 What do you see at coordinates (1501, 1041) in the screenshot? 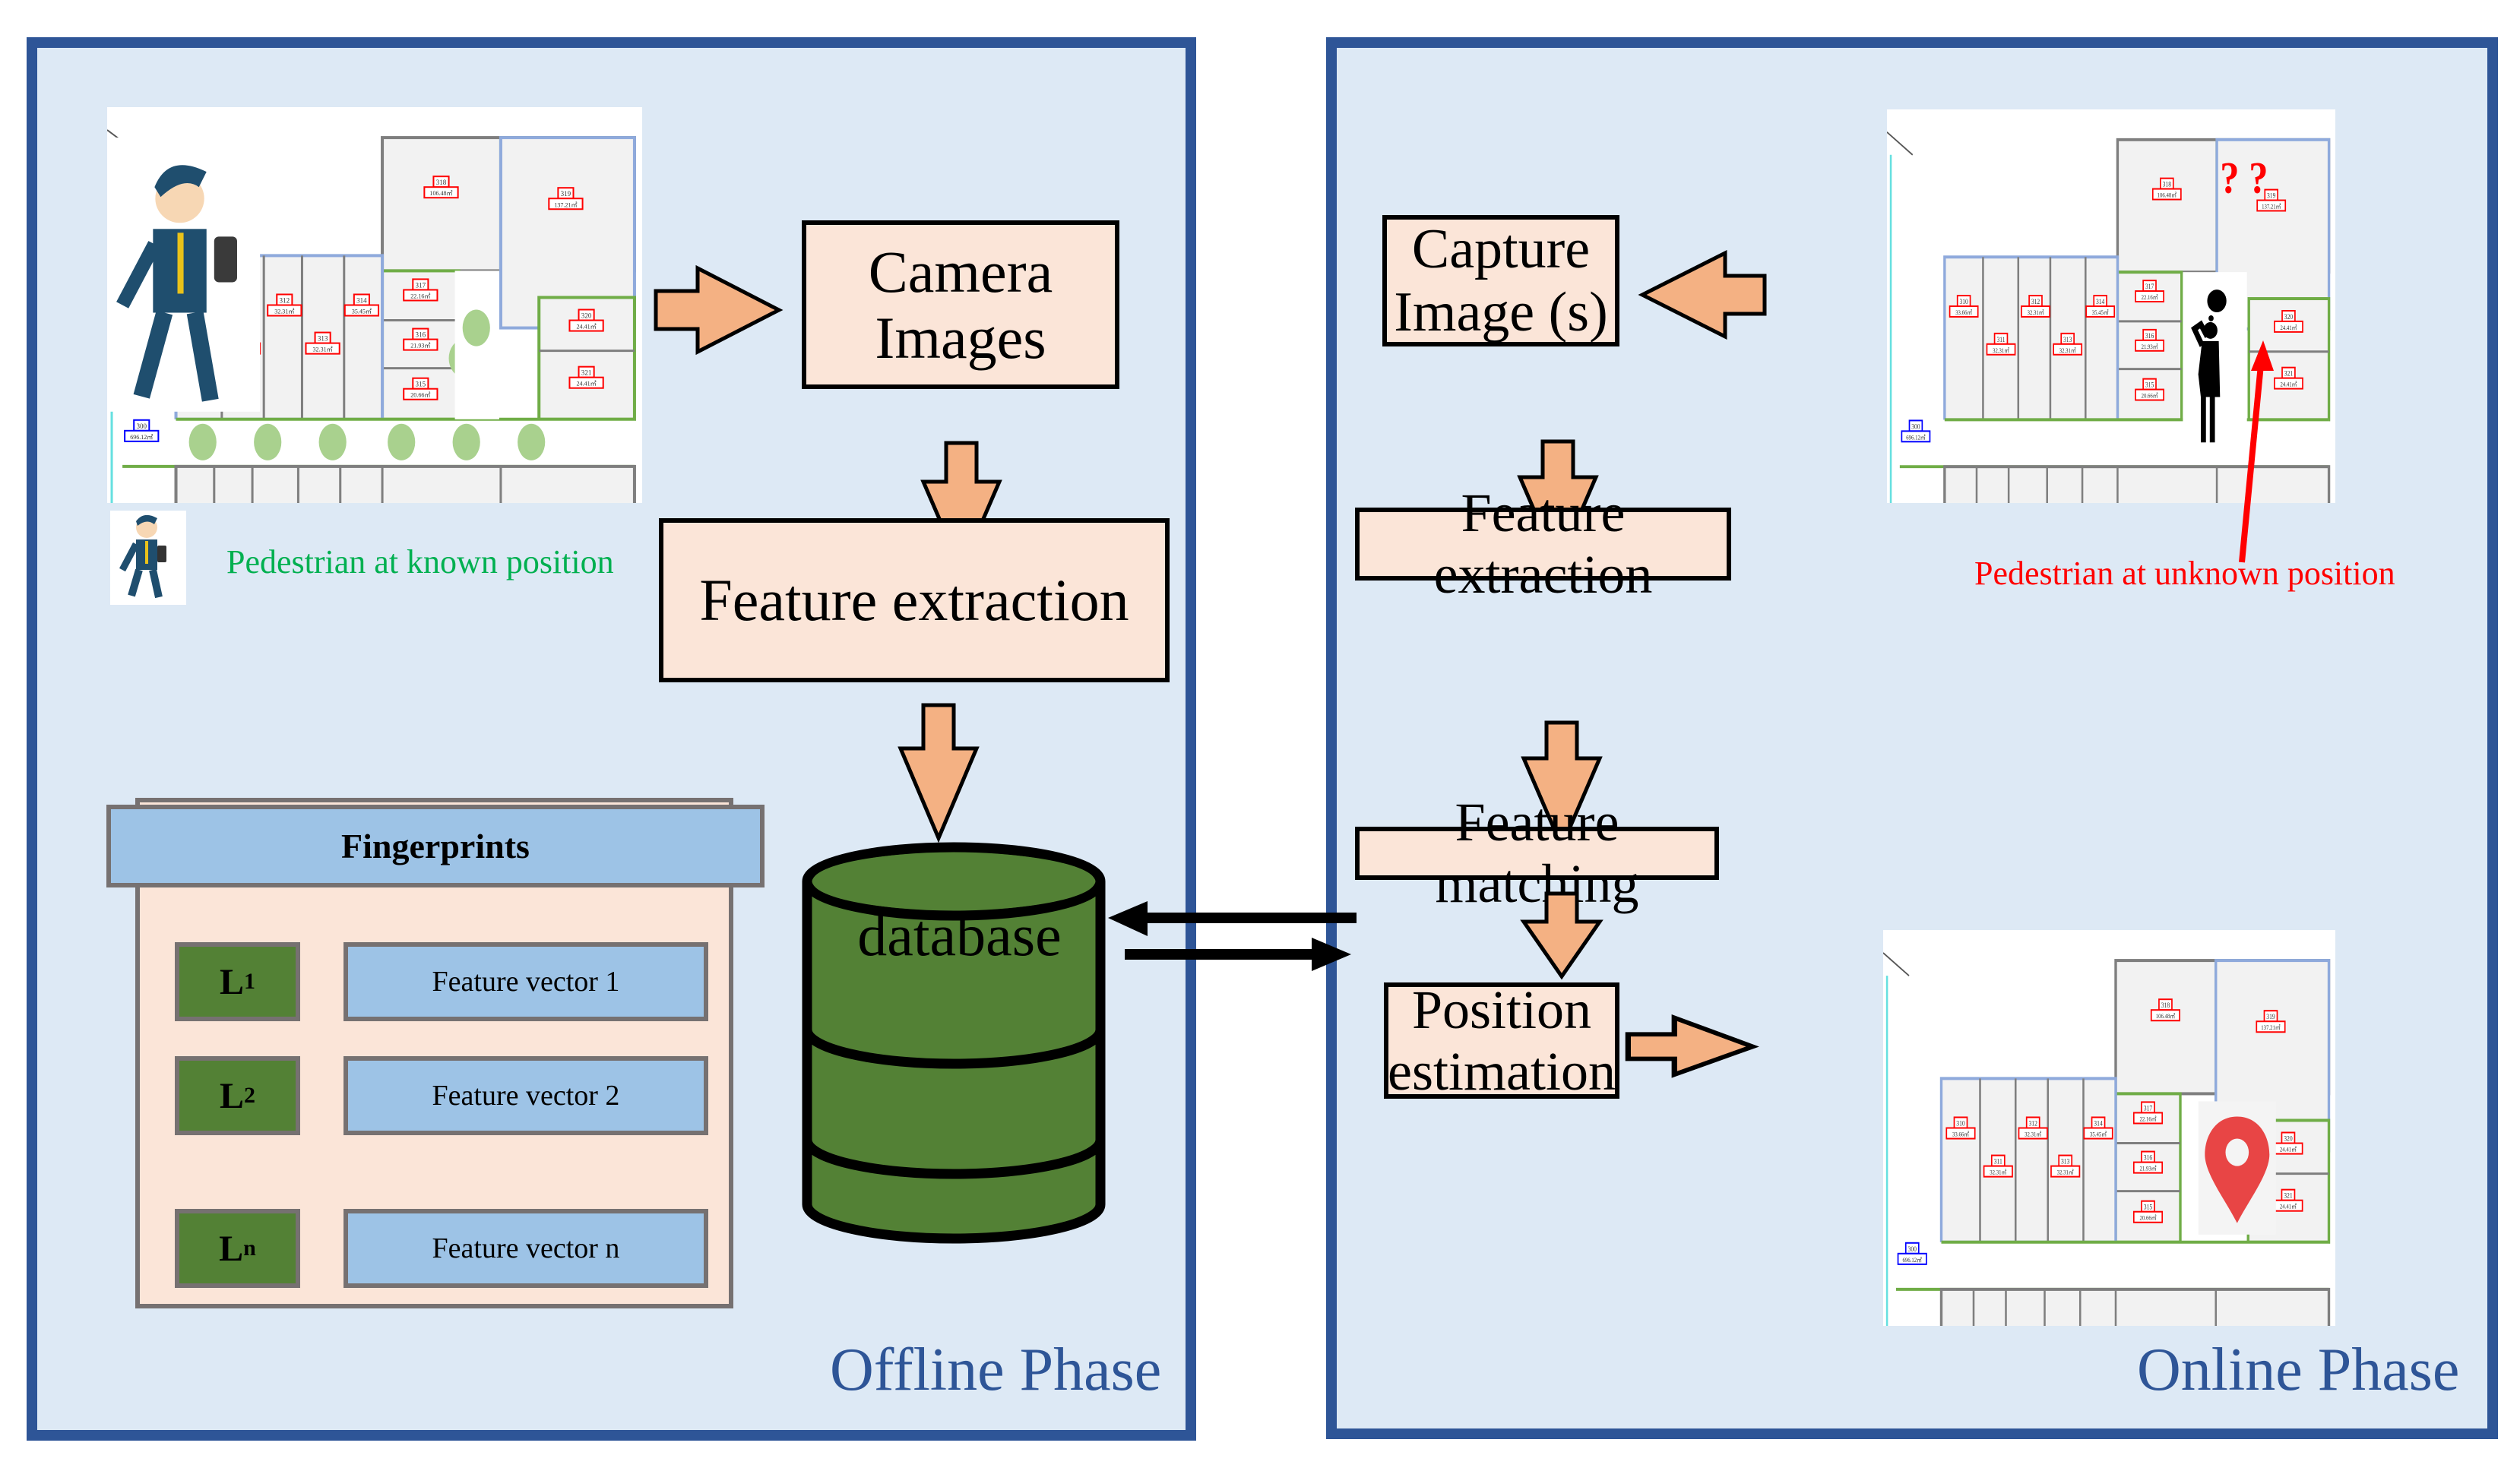
I see `position-estimation-box: Position estimation` at bounding box center [1501, 1041].